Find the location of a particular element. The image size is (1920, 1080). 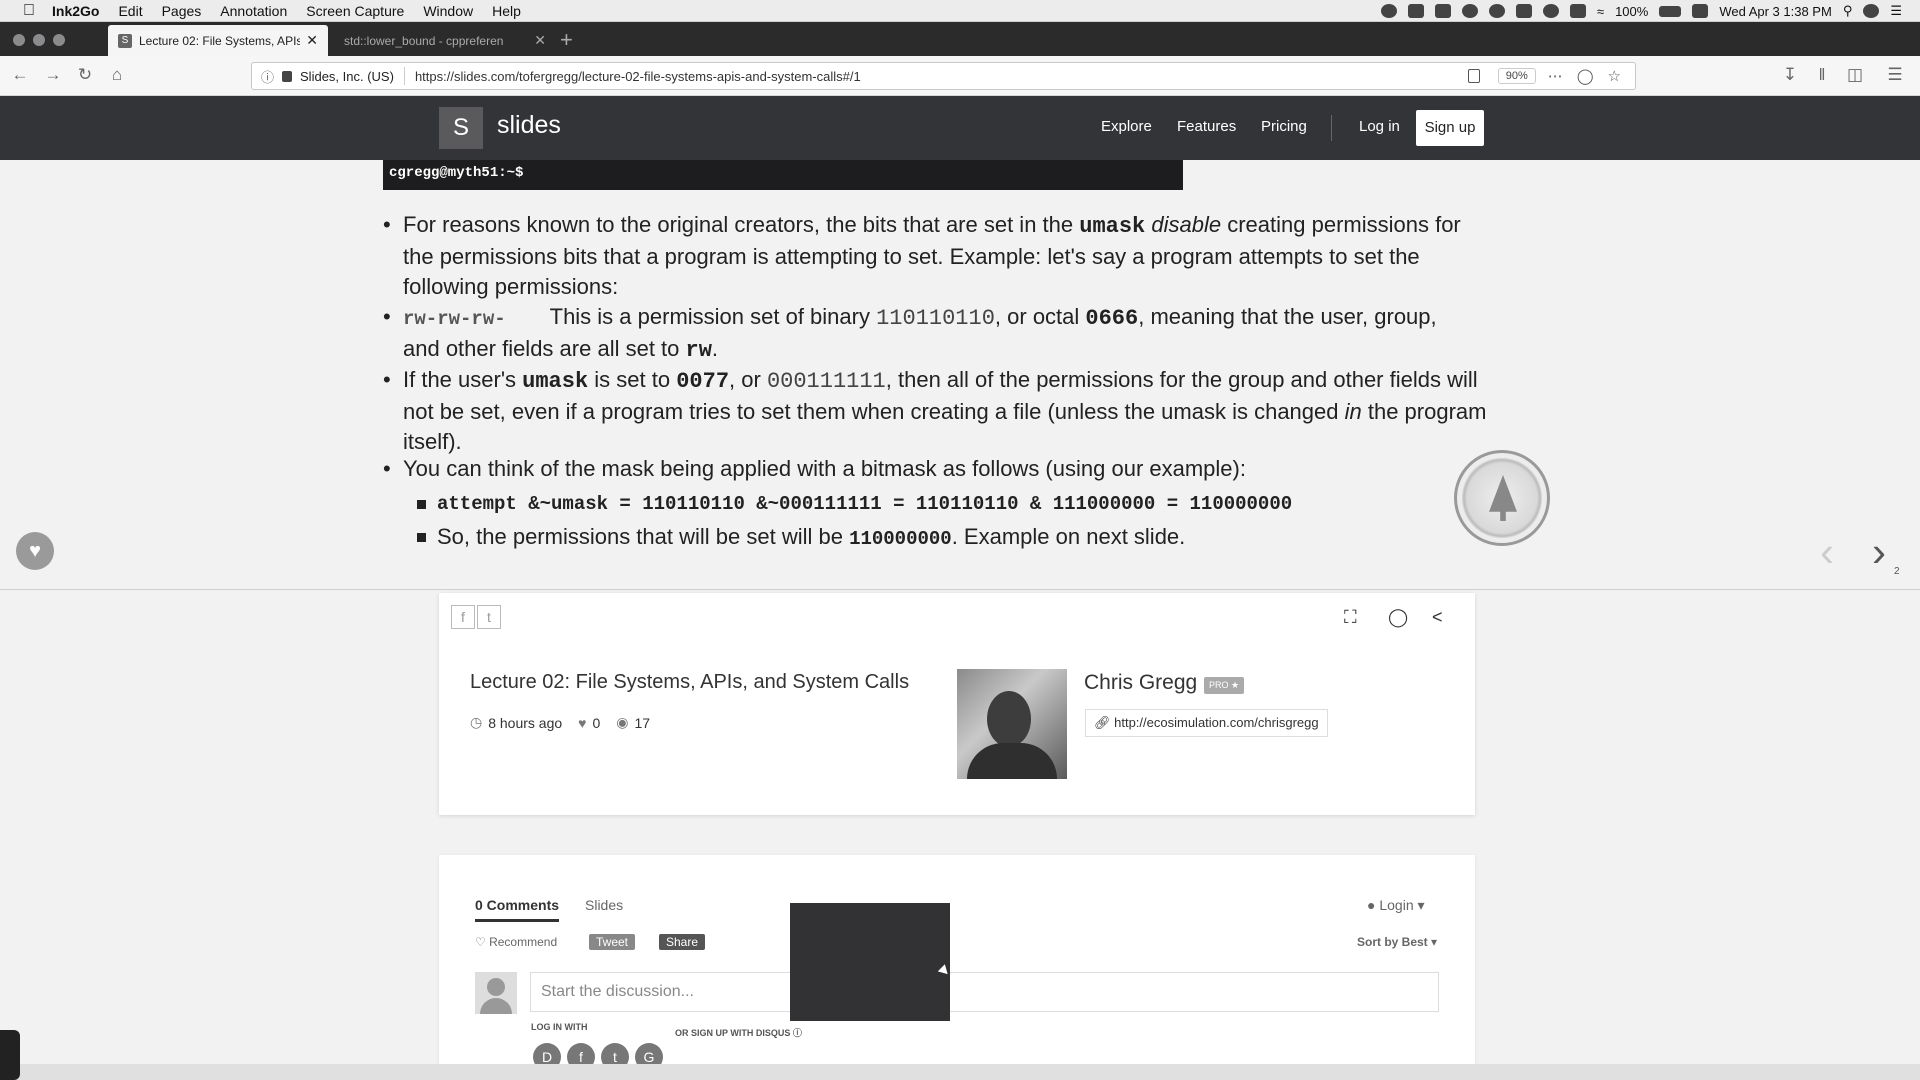

author-name: Chris Gregg is located at coordinates (1140, 683).